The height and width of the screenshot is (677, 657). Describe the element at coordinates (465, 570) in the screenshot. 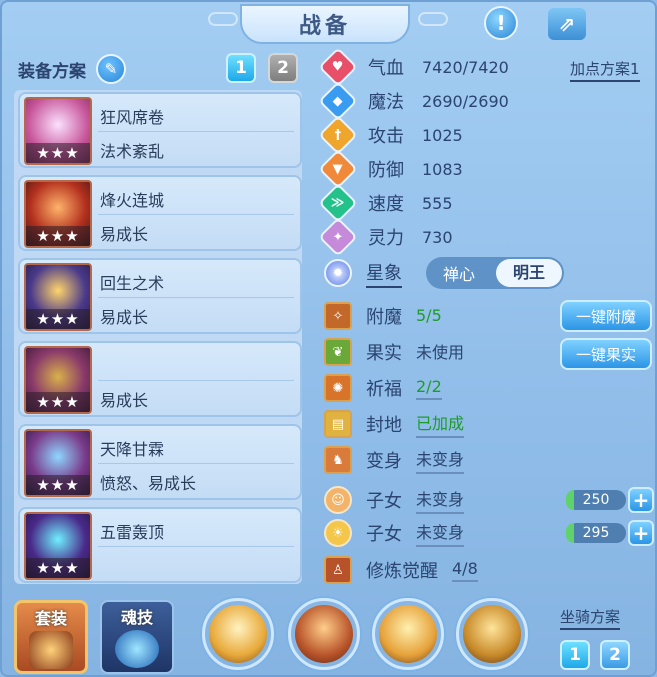

I see `sub-value: 4/8` at that location.